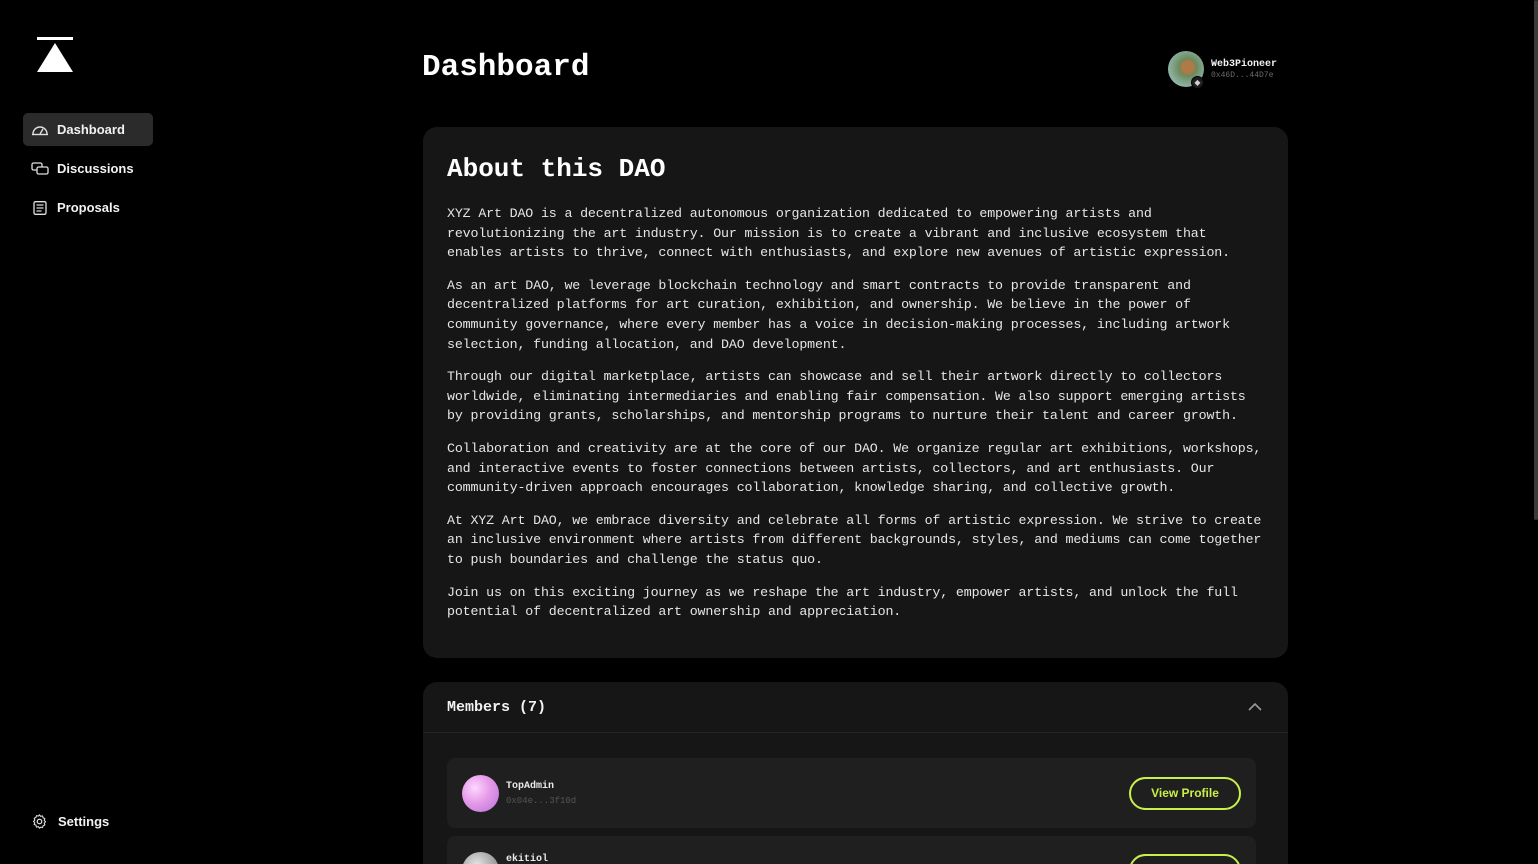 The width and height of the screenshot is (1538, 864). I want to click on sidebar-nav: Dashboard Discussions Proposals, so click(88, 171).